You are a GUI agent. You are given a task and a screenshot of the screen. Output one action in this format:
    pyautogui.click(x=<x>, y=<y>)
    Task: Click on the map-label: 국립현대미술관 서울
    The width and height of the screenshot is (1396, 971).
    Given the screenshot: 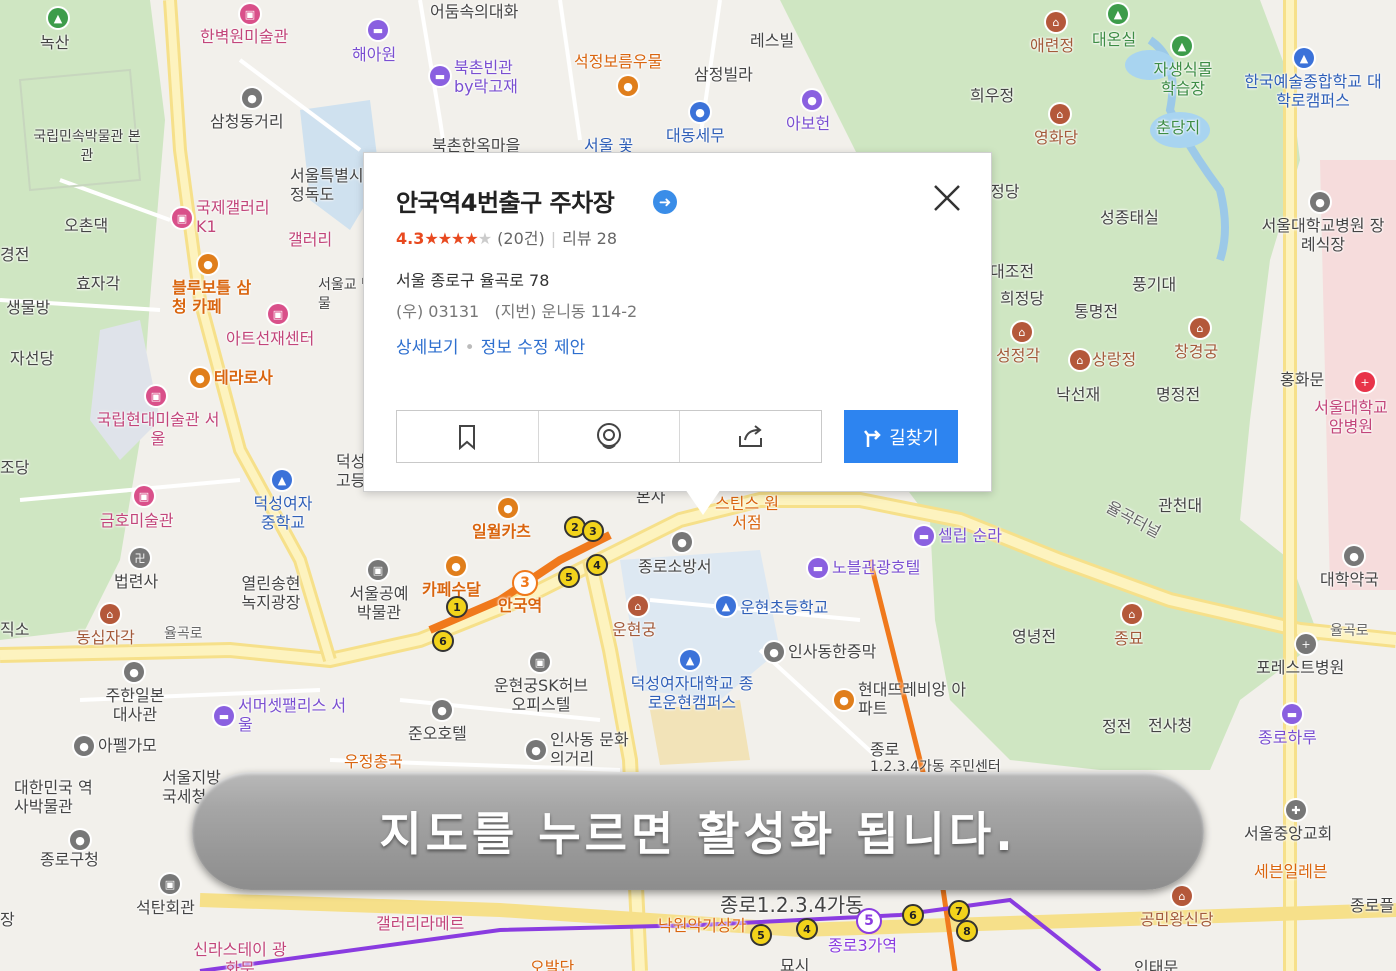 What is the action you would take?
    pyautogui.click(x=158, y=429)
    